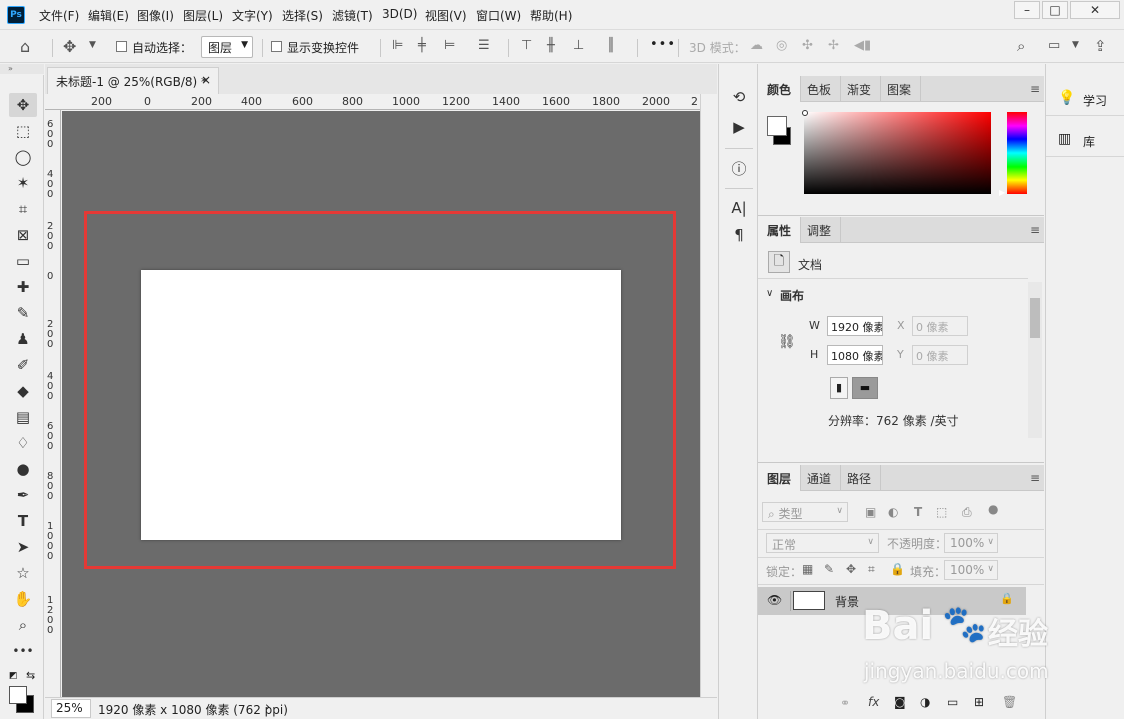 The height and width of the screenshot is (719, 1124). I want to click on zoom-level-field: 25%, so click(71, 708).